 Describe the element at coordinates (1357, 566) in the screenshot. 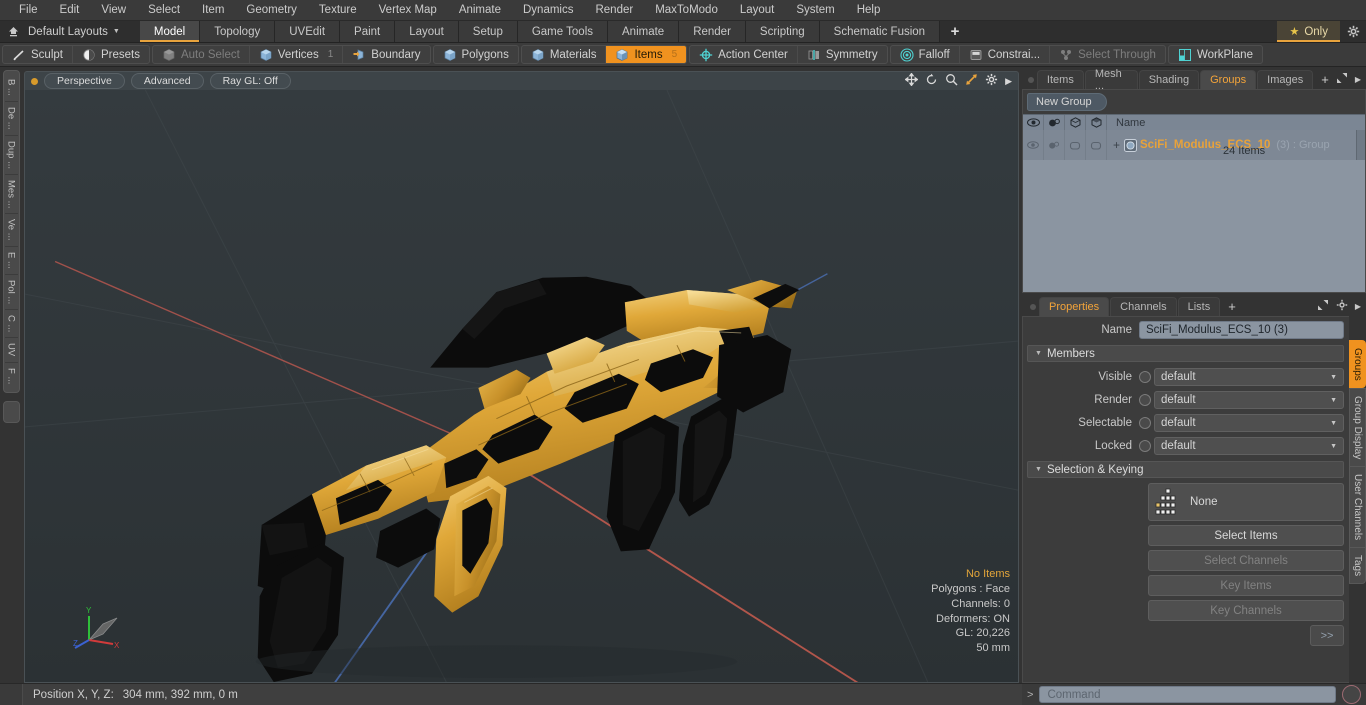

I see `right-tab-tags: Tags` at that location.